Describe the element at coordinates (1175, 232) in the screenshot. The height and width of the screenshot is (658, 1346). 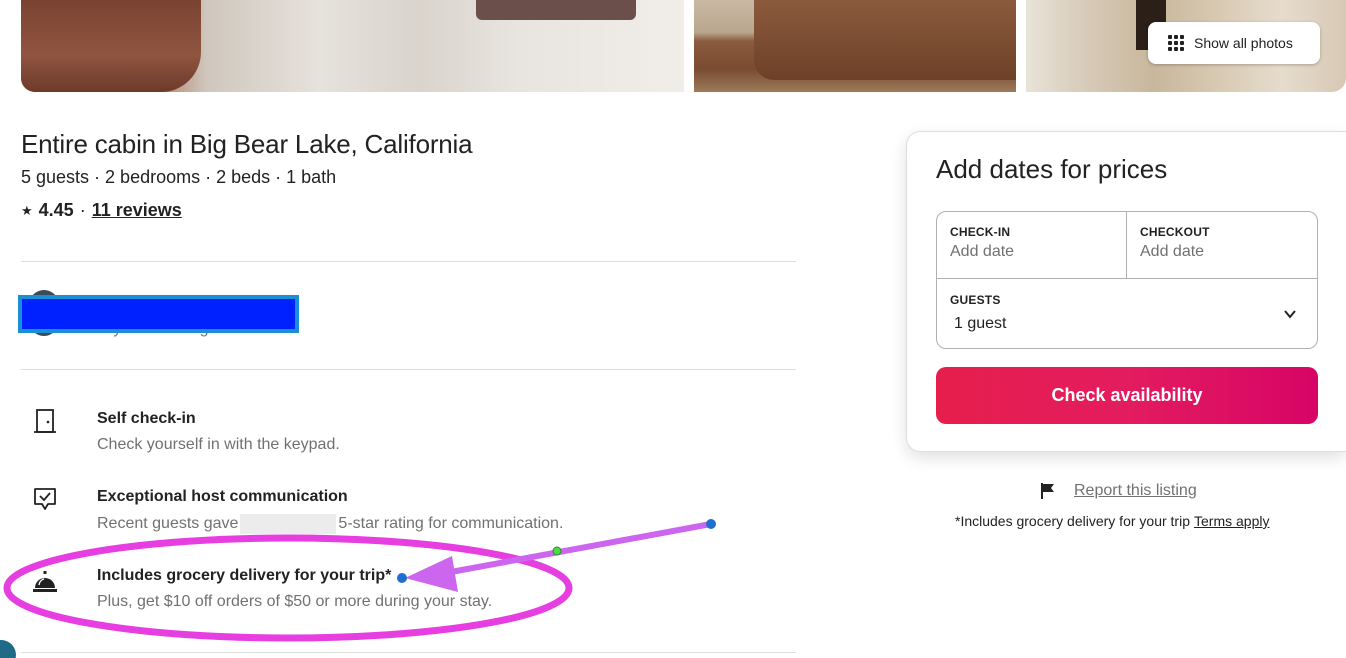
I see `checkout-label: CHECKOUT` at that location.